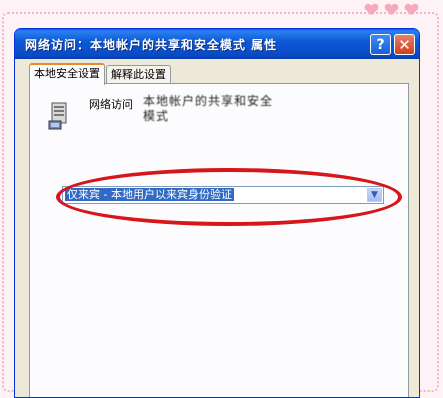  Describe the element at coordinates (151, 44) in the screenshot. I see `window-title: 网络访问：本地帐户的共享和安全模式 属性` at that location.